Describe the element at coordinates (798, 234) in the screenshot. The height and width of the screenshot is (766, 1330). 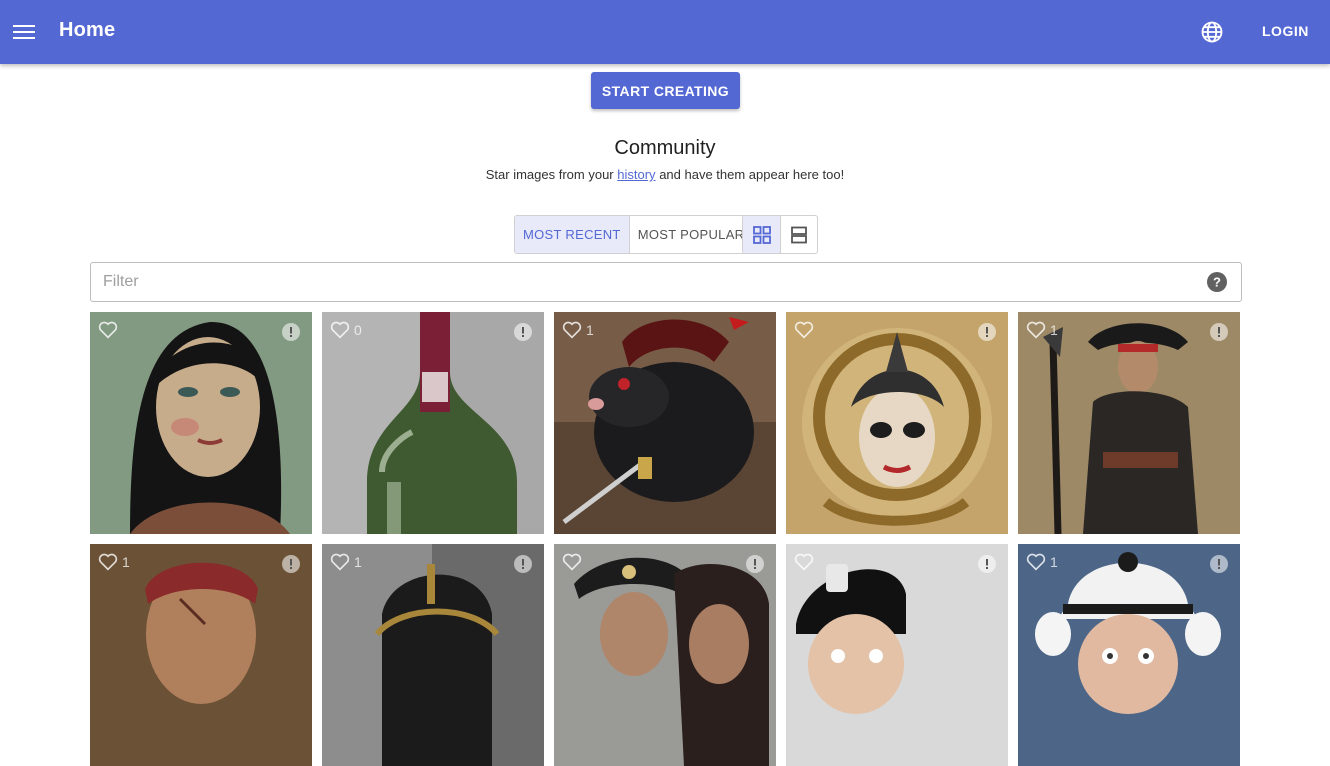
I see `list-view-icon` at that location.